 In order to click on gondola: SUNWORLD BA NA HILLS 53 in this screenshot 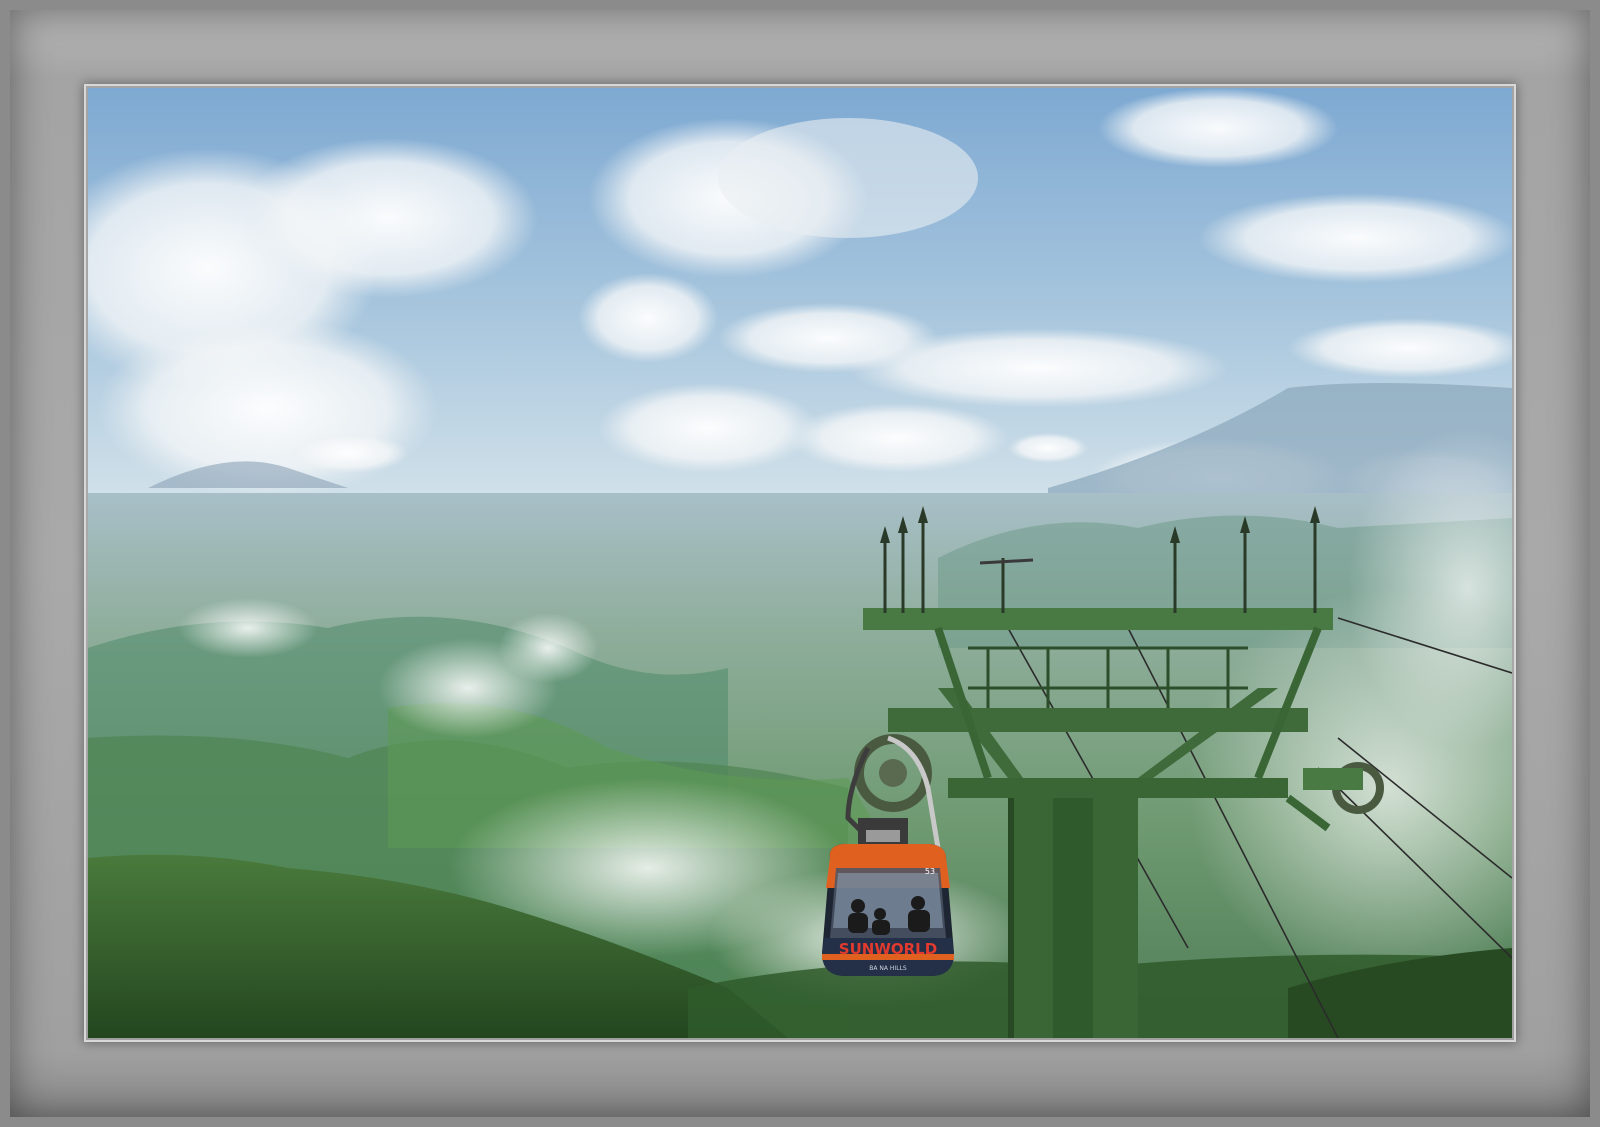, I will do `click(888, 910)`.